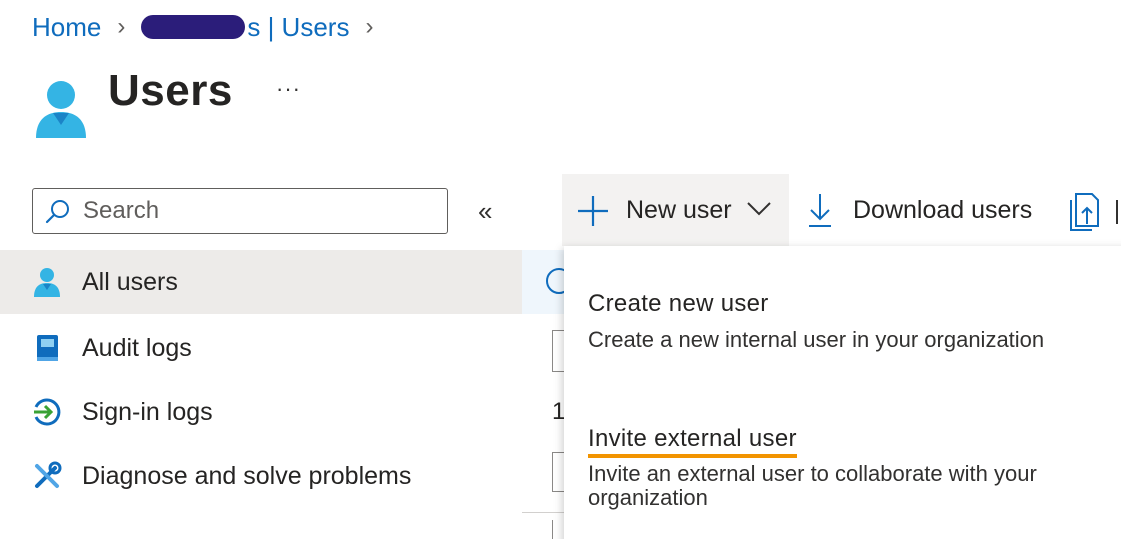 This screenshot has width=1121, height=539. I want to click on more-options-button: ···, so click(288, 89).